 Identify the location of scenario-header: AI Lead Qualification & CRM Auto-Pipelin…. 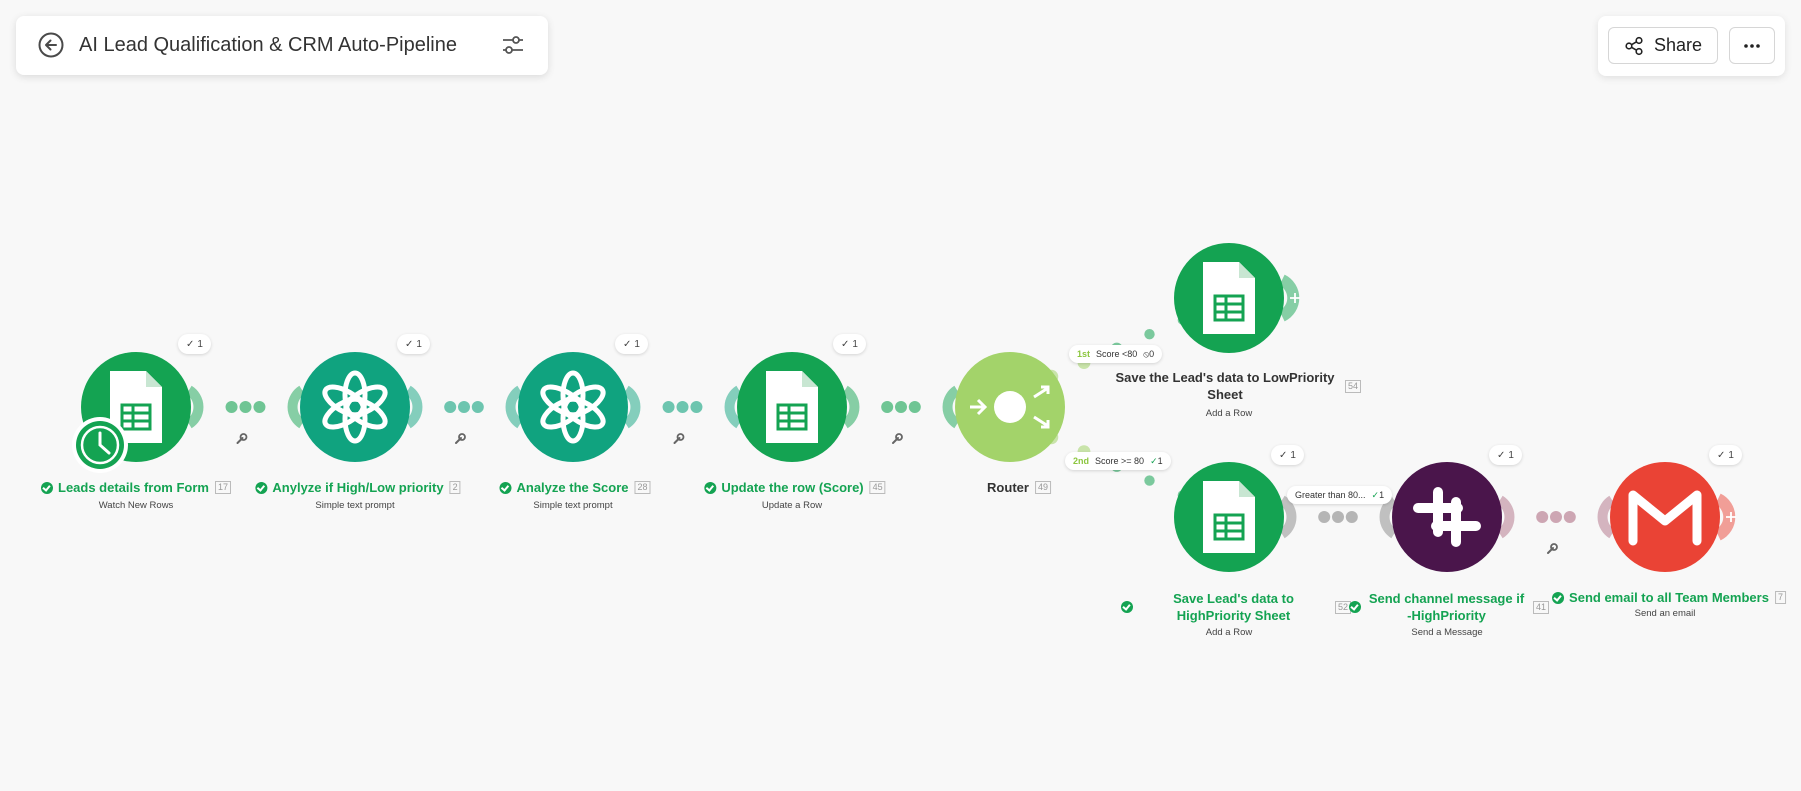
(282, 45).